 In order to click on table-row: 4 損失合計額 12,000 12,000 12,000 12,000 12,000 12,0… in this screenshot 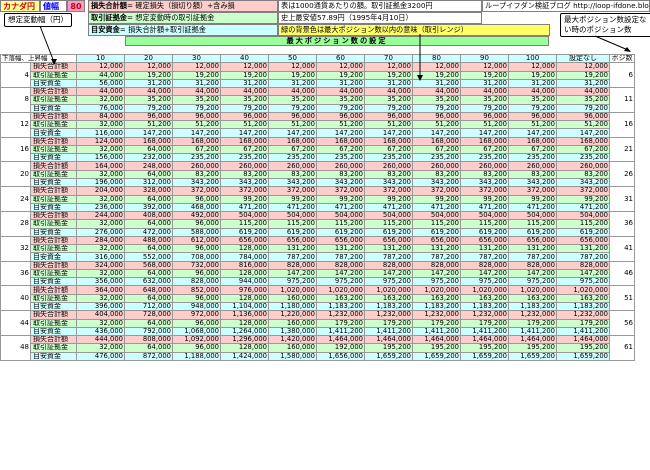, I will do `click(317, 75)`.